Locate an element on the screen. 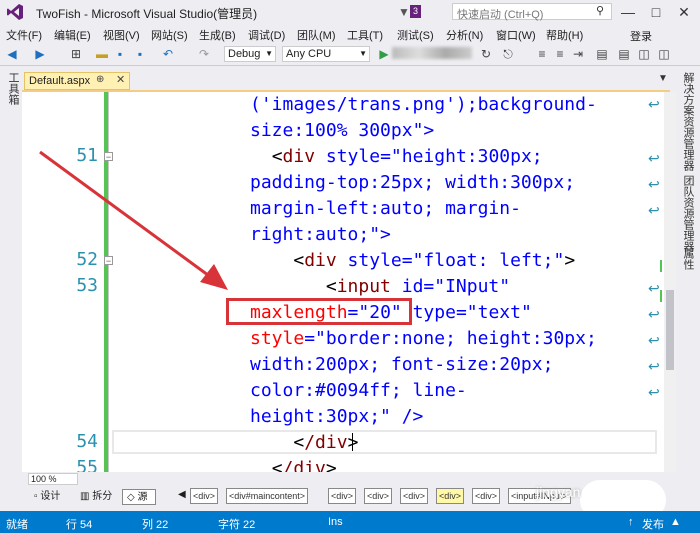  status-line: 行 54 is located at coordinates (79, 525).